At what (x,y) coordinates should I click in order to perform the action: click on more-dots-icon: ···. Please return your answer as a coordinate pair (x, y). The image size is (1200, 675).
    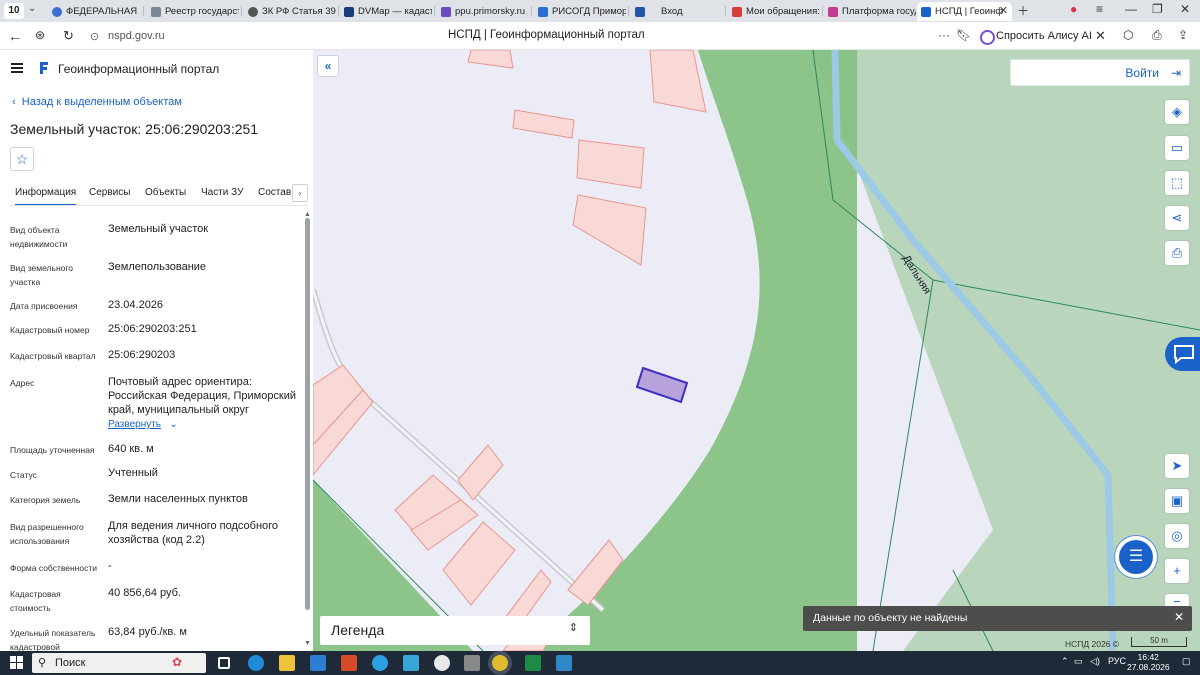
    Looking at the image, I should click on (944, 35).